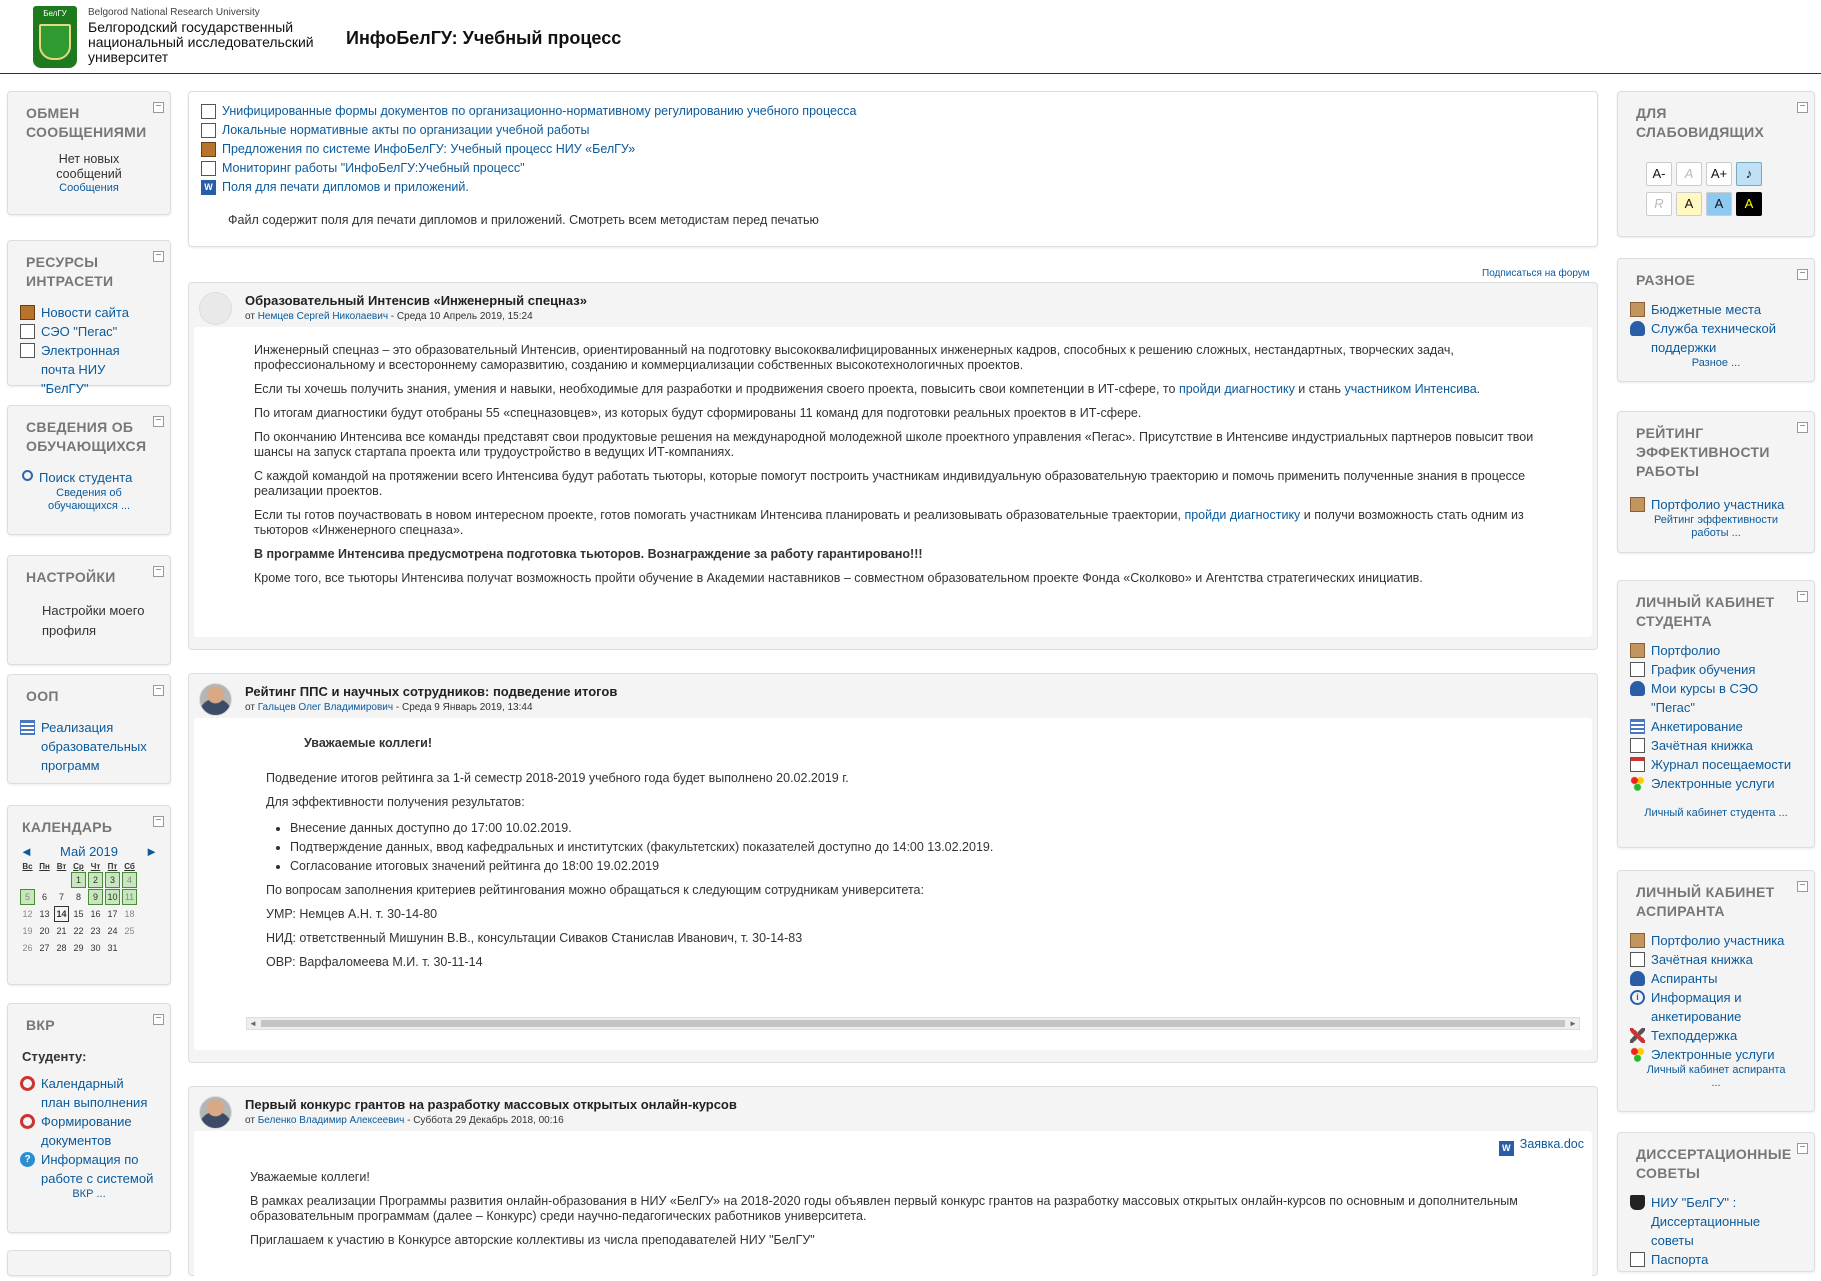 This screenshot has height=1281, width=1821. I want to click on student-cabinet-item: Мои курсы в СЭО "Пегас", so click(1715, 698).